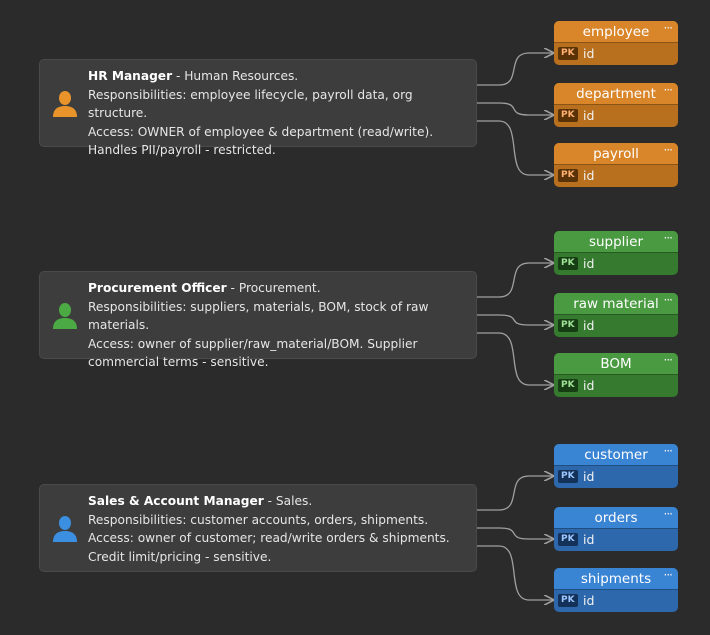 This screenshot has width=710, height=635. What do you see at coordinates (288, 501) in the screenshot?
I see `role-department: - Sales.` at bounding box center [288, 501].